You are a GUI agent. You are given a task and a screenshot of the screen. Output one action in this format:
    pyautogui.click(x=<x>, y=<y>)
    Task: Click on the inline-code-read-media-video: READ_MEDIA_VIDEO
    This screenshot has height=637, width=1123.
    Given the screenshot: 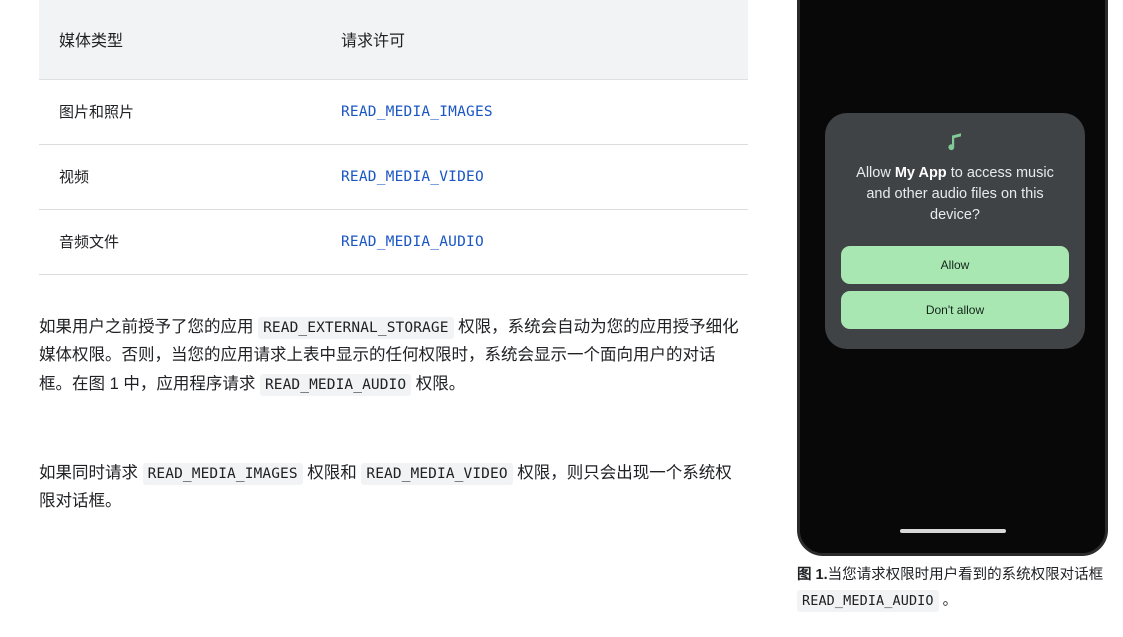 What is the action you would take?
    pyautogui.click(x=437, y=474)
    